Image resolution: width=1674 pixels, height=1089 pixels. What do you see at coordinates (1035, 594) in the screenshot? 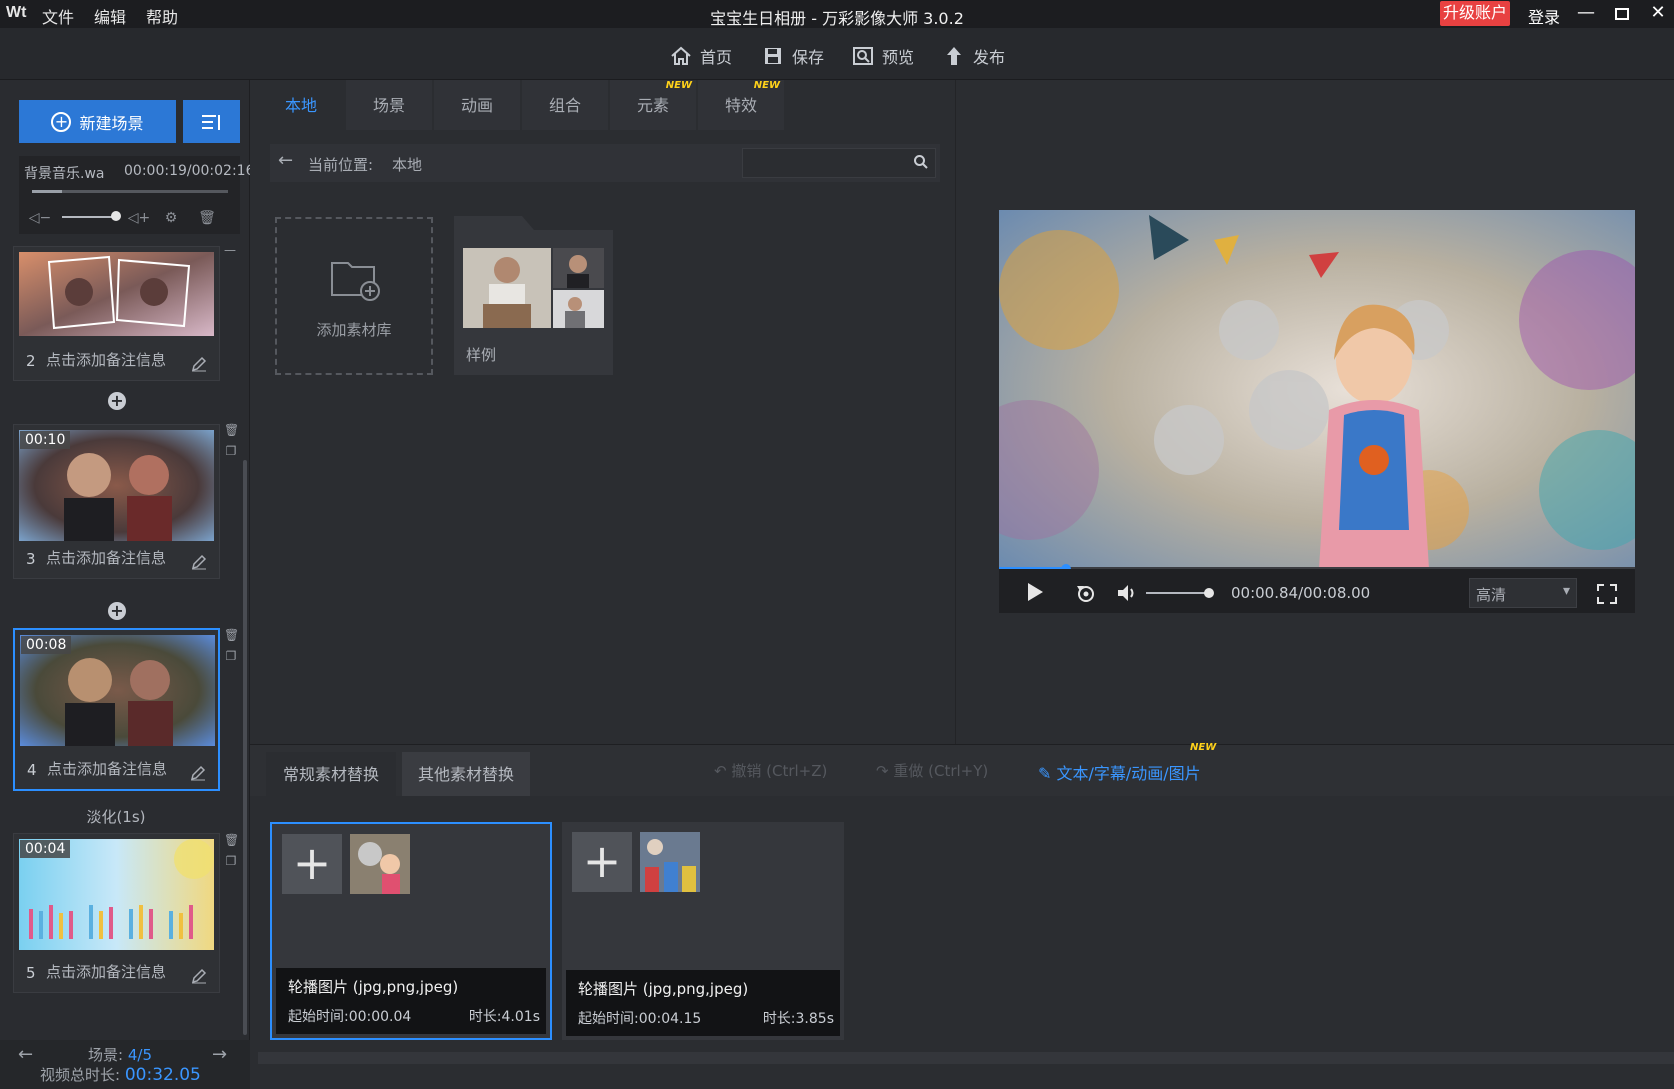
I see `play-icon` at bounding box center [1035, 594].